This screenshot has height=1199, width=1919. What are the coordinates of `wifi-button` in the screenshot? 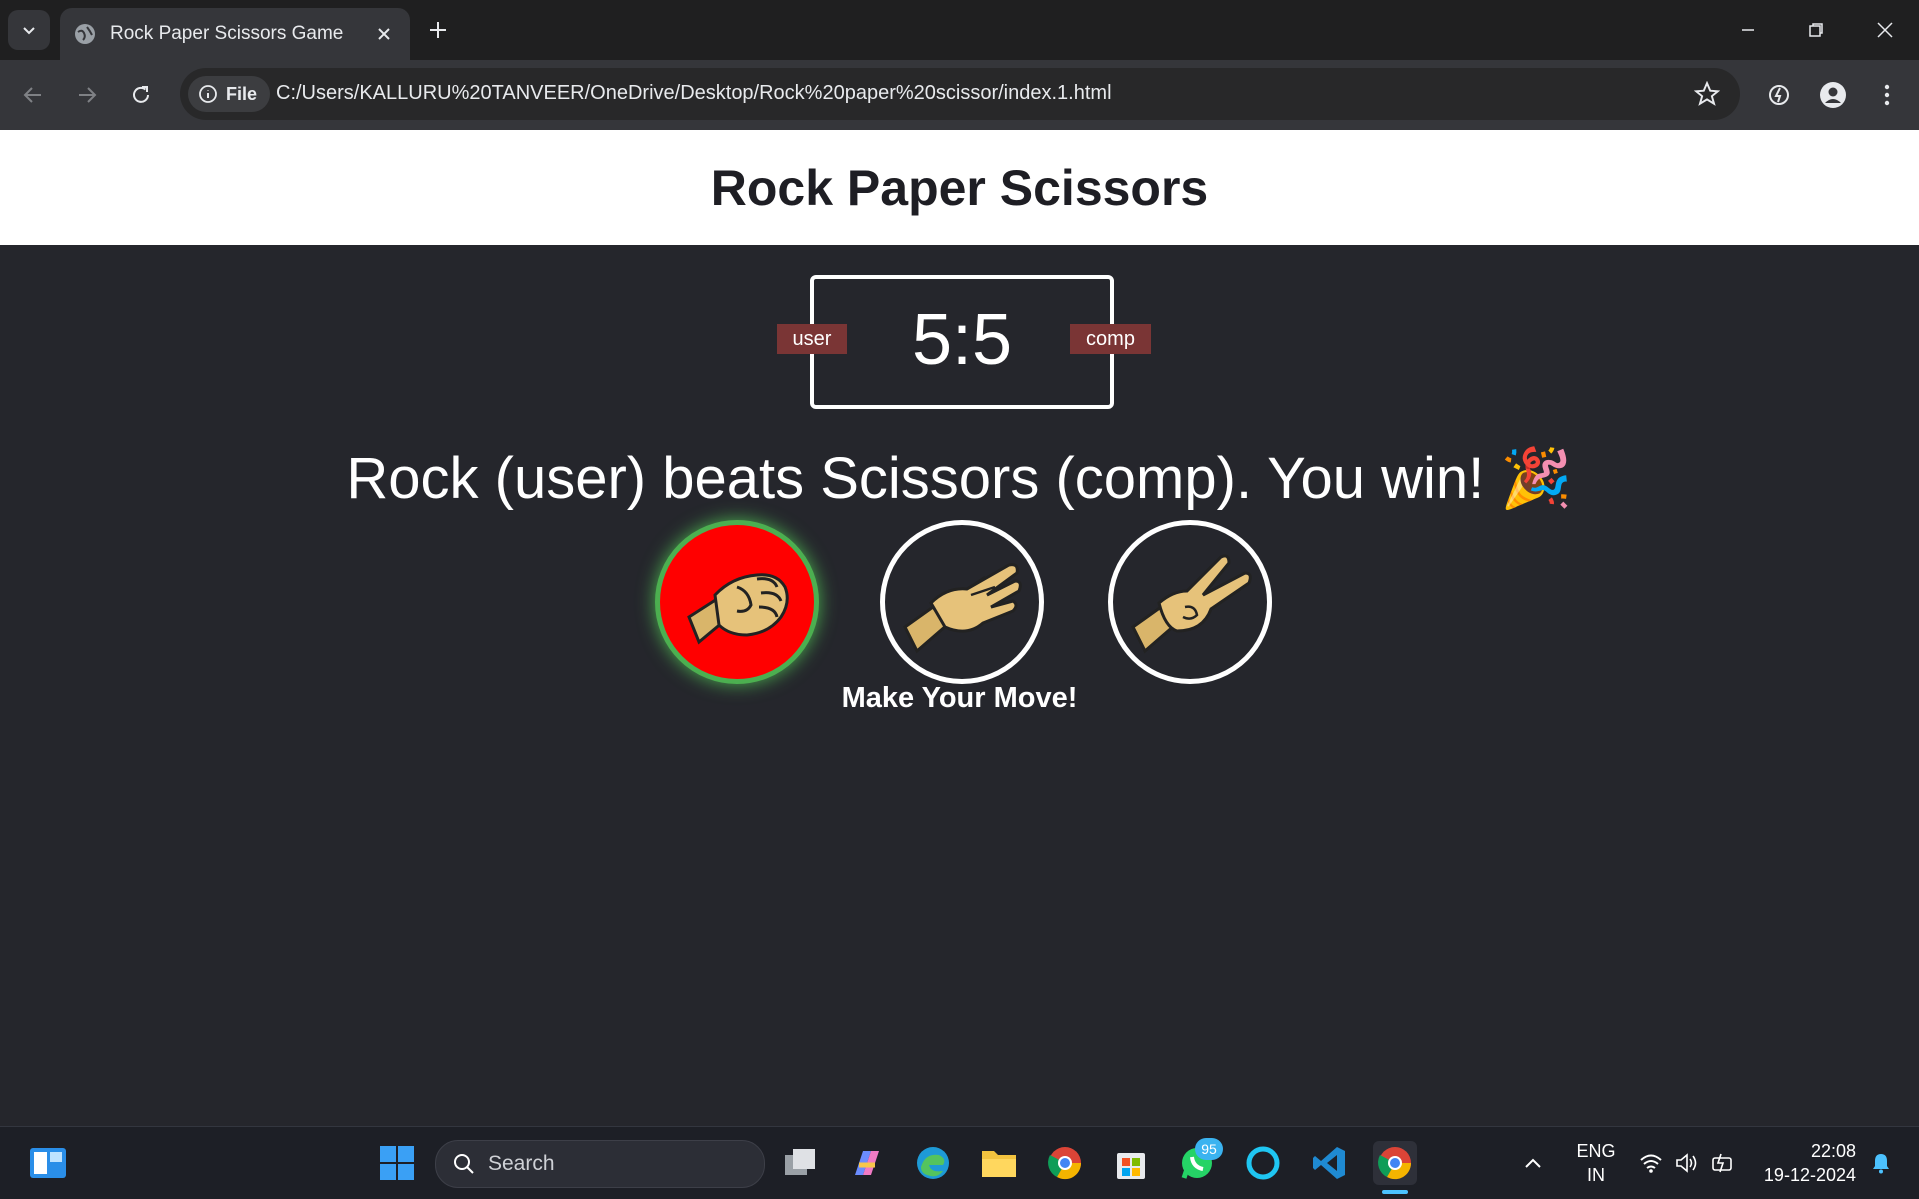 It's located at (1651, 1163).